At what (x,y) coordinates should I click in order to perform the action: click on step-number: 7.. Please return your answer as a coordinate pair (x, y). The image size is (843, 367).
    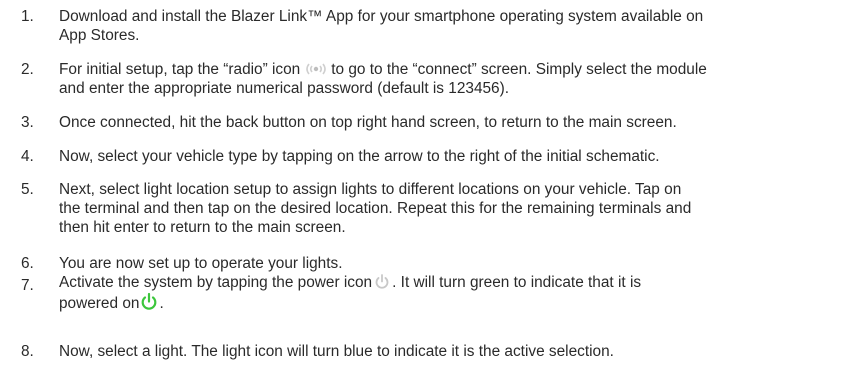
    Looking at the image, I should click on (27, 285).